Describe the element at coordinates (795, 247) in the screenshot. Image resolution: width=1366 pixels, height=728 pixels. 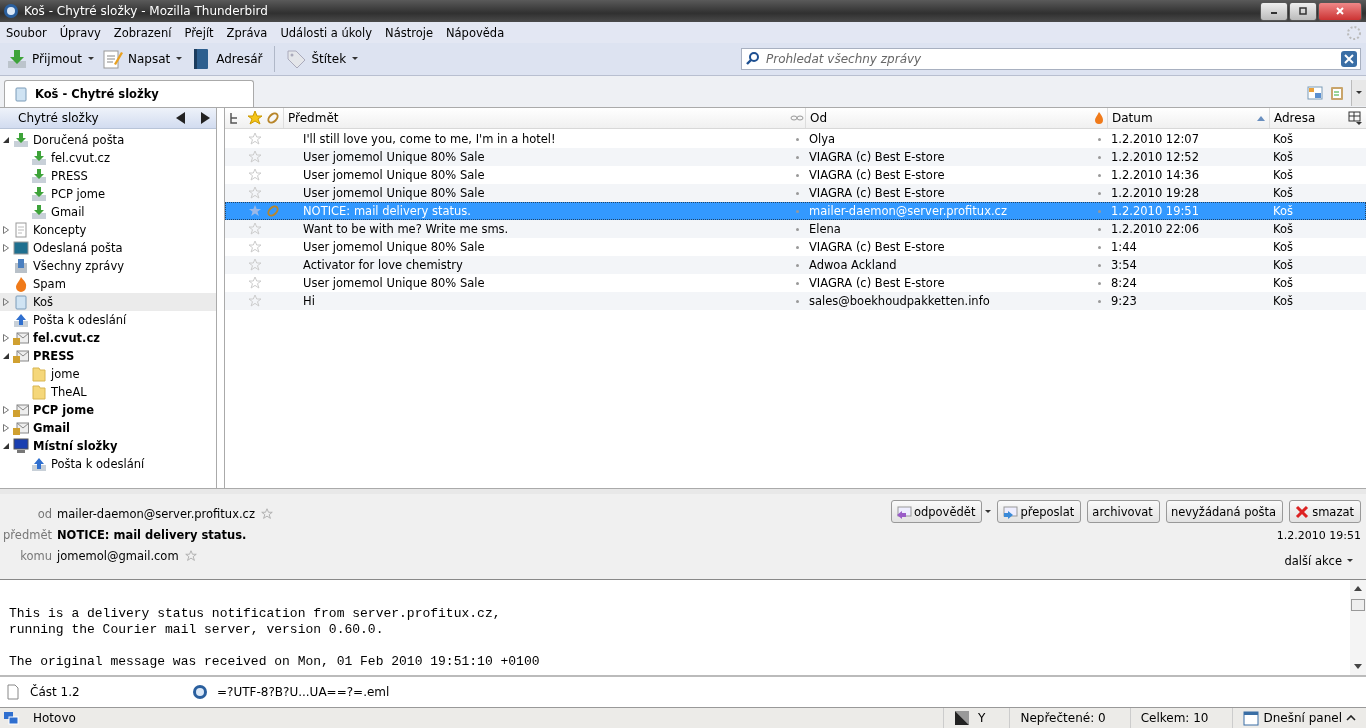
I see `message-row: User jomemol Unique 80% Sale VIAGRA (c) Best E-store 1:44 Koš` at that location.